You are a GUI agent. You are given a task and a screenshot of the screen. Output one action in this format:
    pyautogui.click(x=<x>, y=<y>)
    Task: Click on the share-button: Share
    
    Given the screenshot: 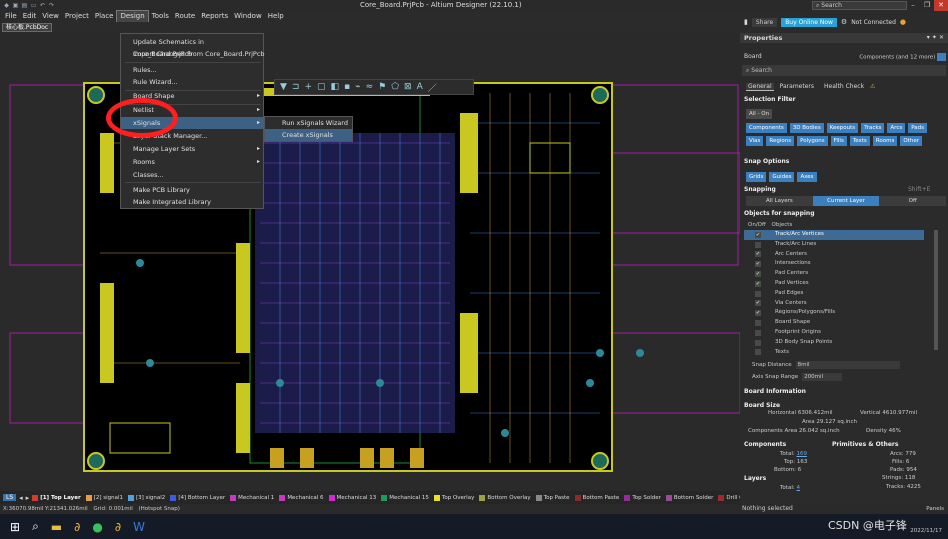 What is the action you would take?
    pyautogui.click(x=764, y=22)
    